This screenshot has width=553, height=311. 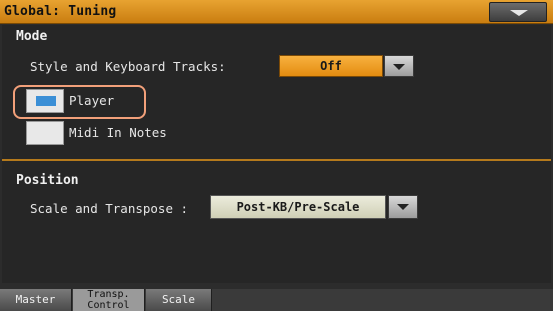 I want to click on checkbox-checked-mark, so click(x=46, y=101).